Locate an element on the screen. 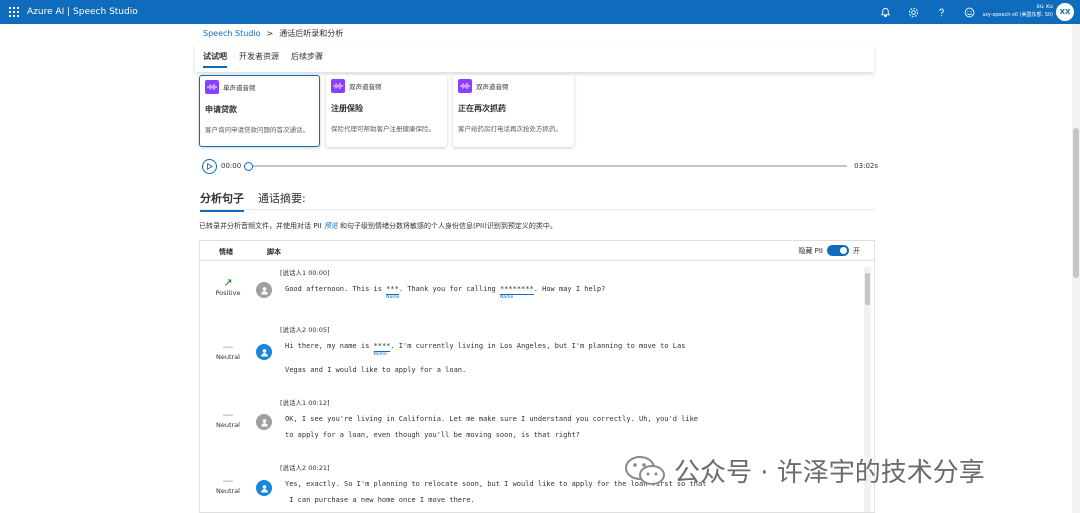 The image size is (1080, 513). pii-mask: ******** Name is located at coordinates (516, 292).